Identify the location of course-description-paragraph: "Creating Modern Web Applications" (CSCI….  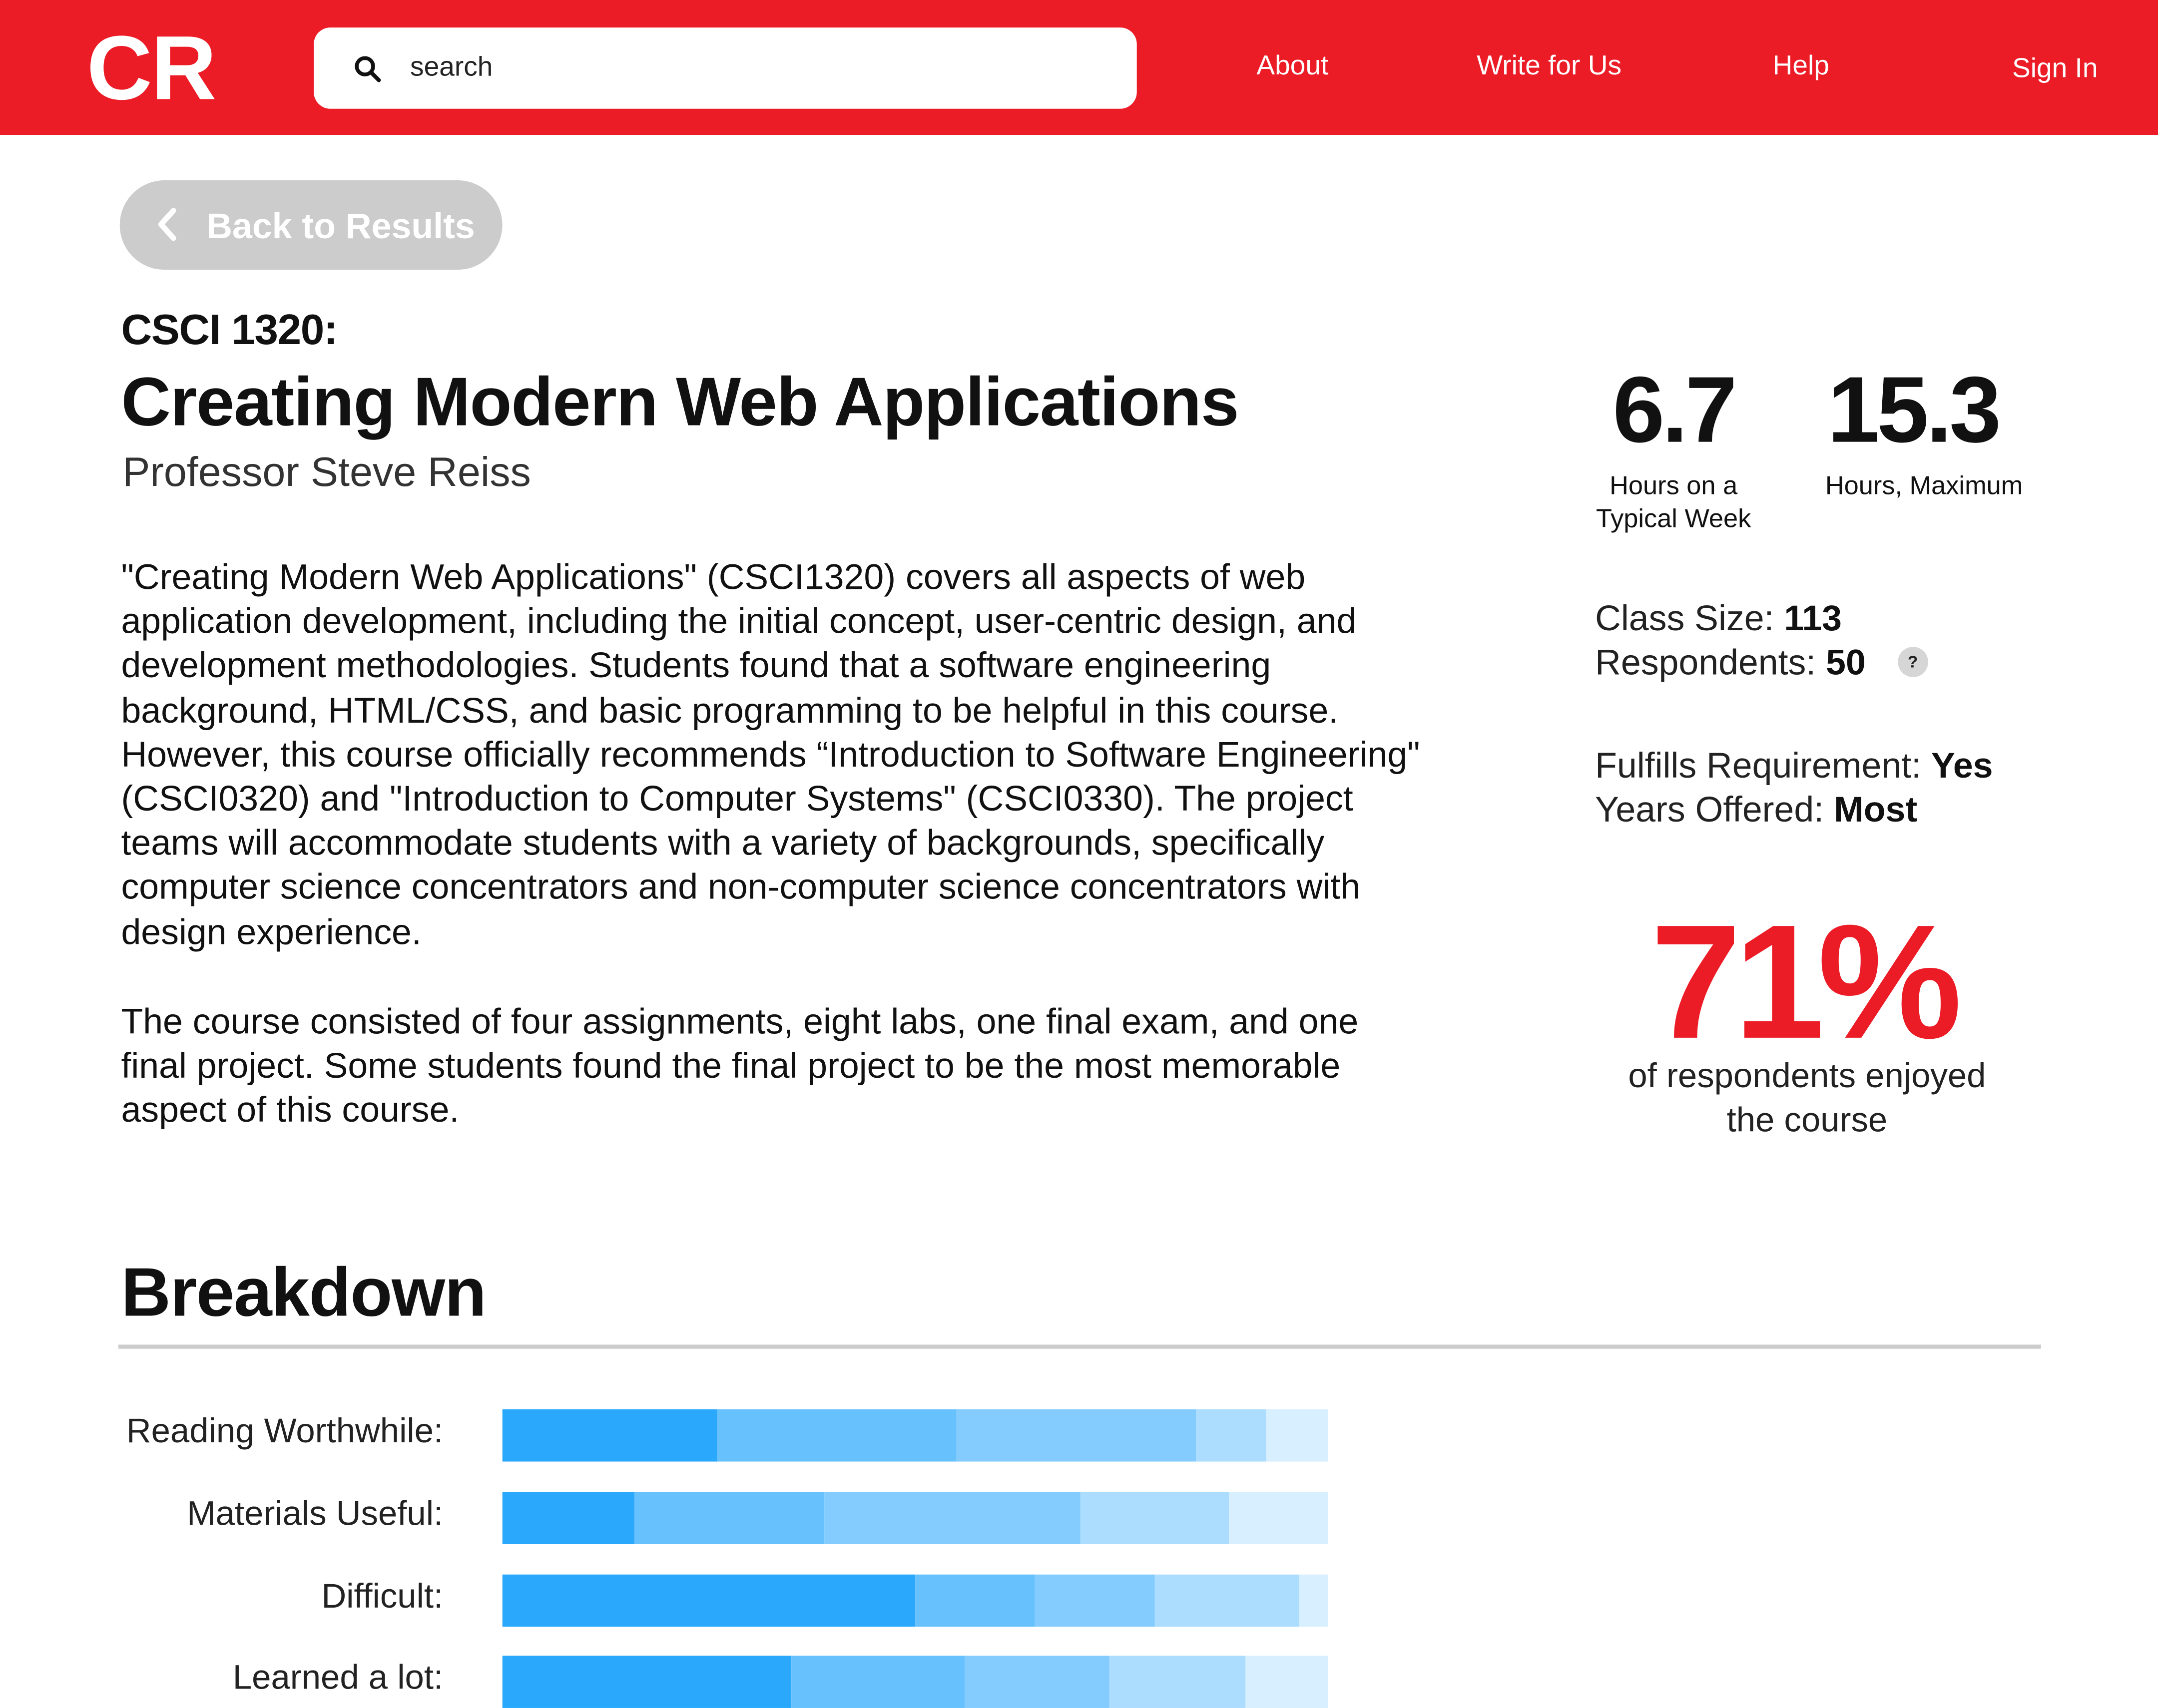
(770, 754).